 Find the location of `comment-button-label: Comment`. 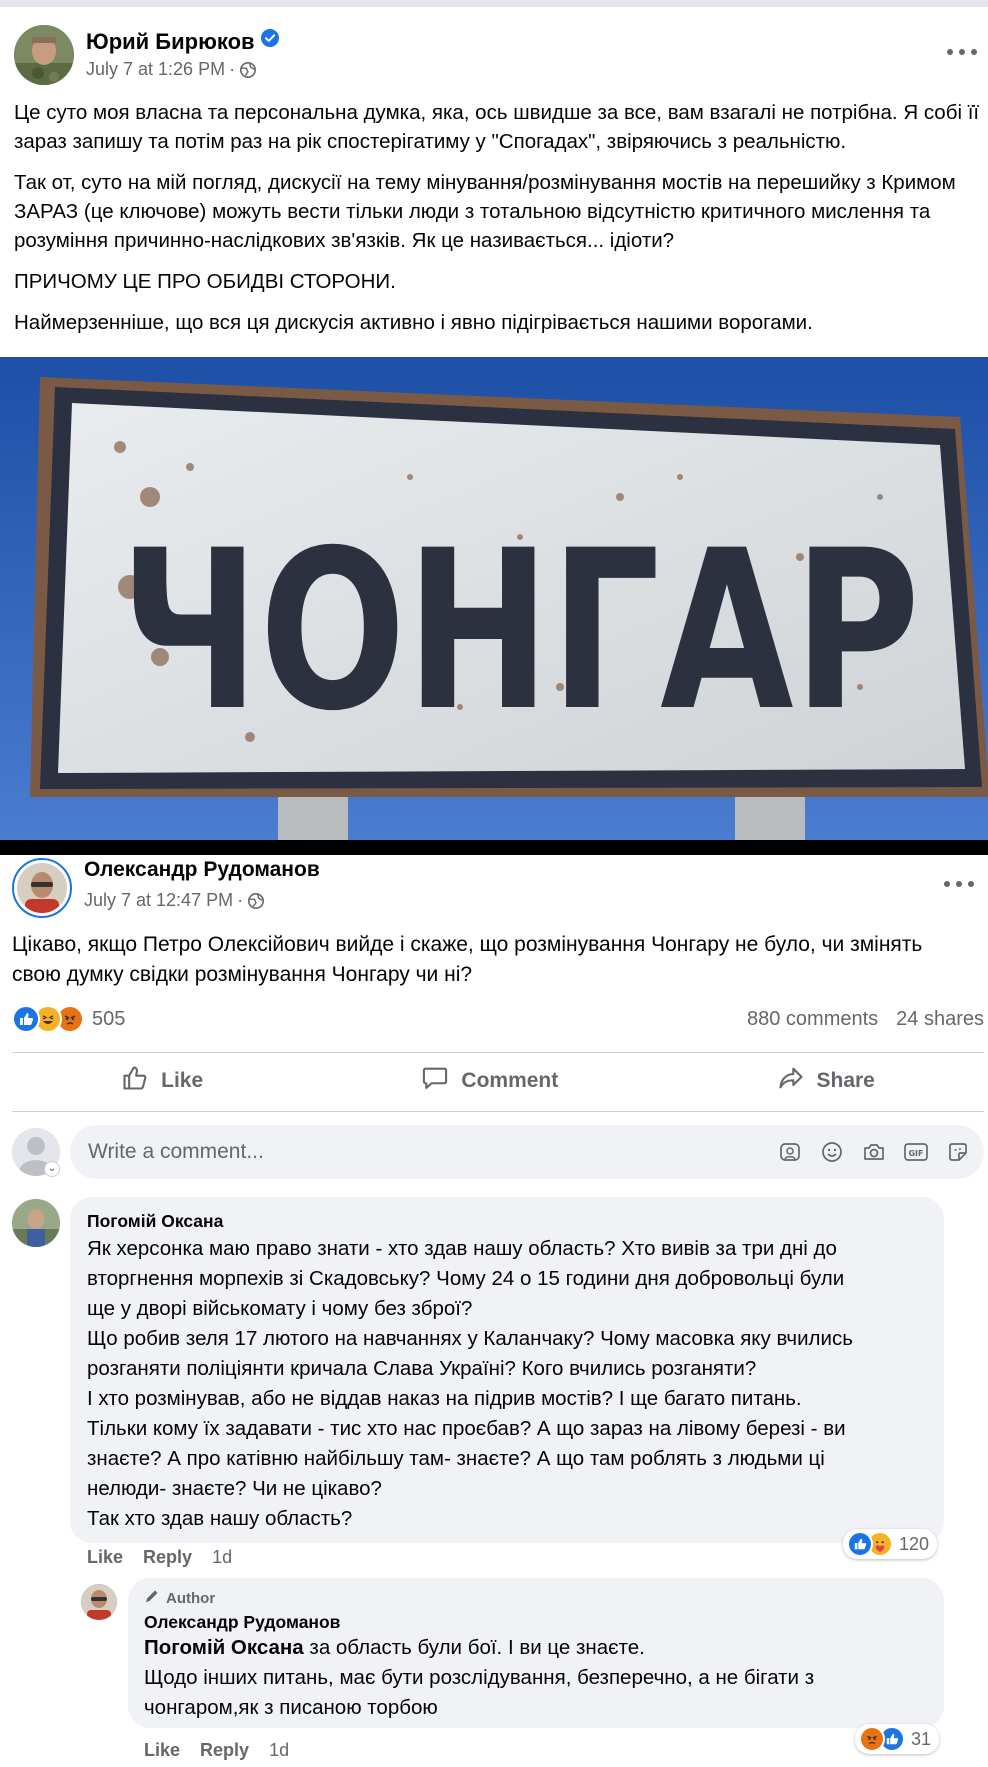

comment-button-label: Comment is located at coordinates (510, 1080).